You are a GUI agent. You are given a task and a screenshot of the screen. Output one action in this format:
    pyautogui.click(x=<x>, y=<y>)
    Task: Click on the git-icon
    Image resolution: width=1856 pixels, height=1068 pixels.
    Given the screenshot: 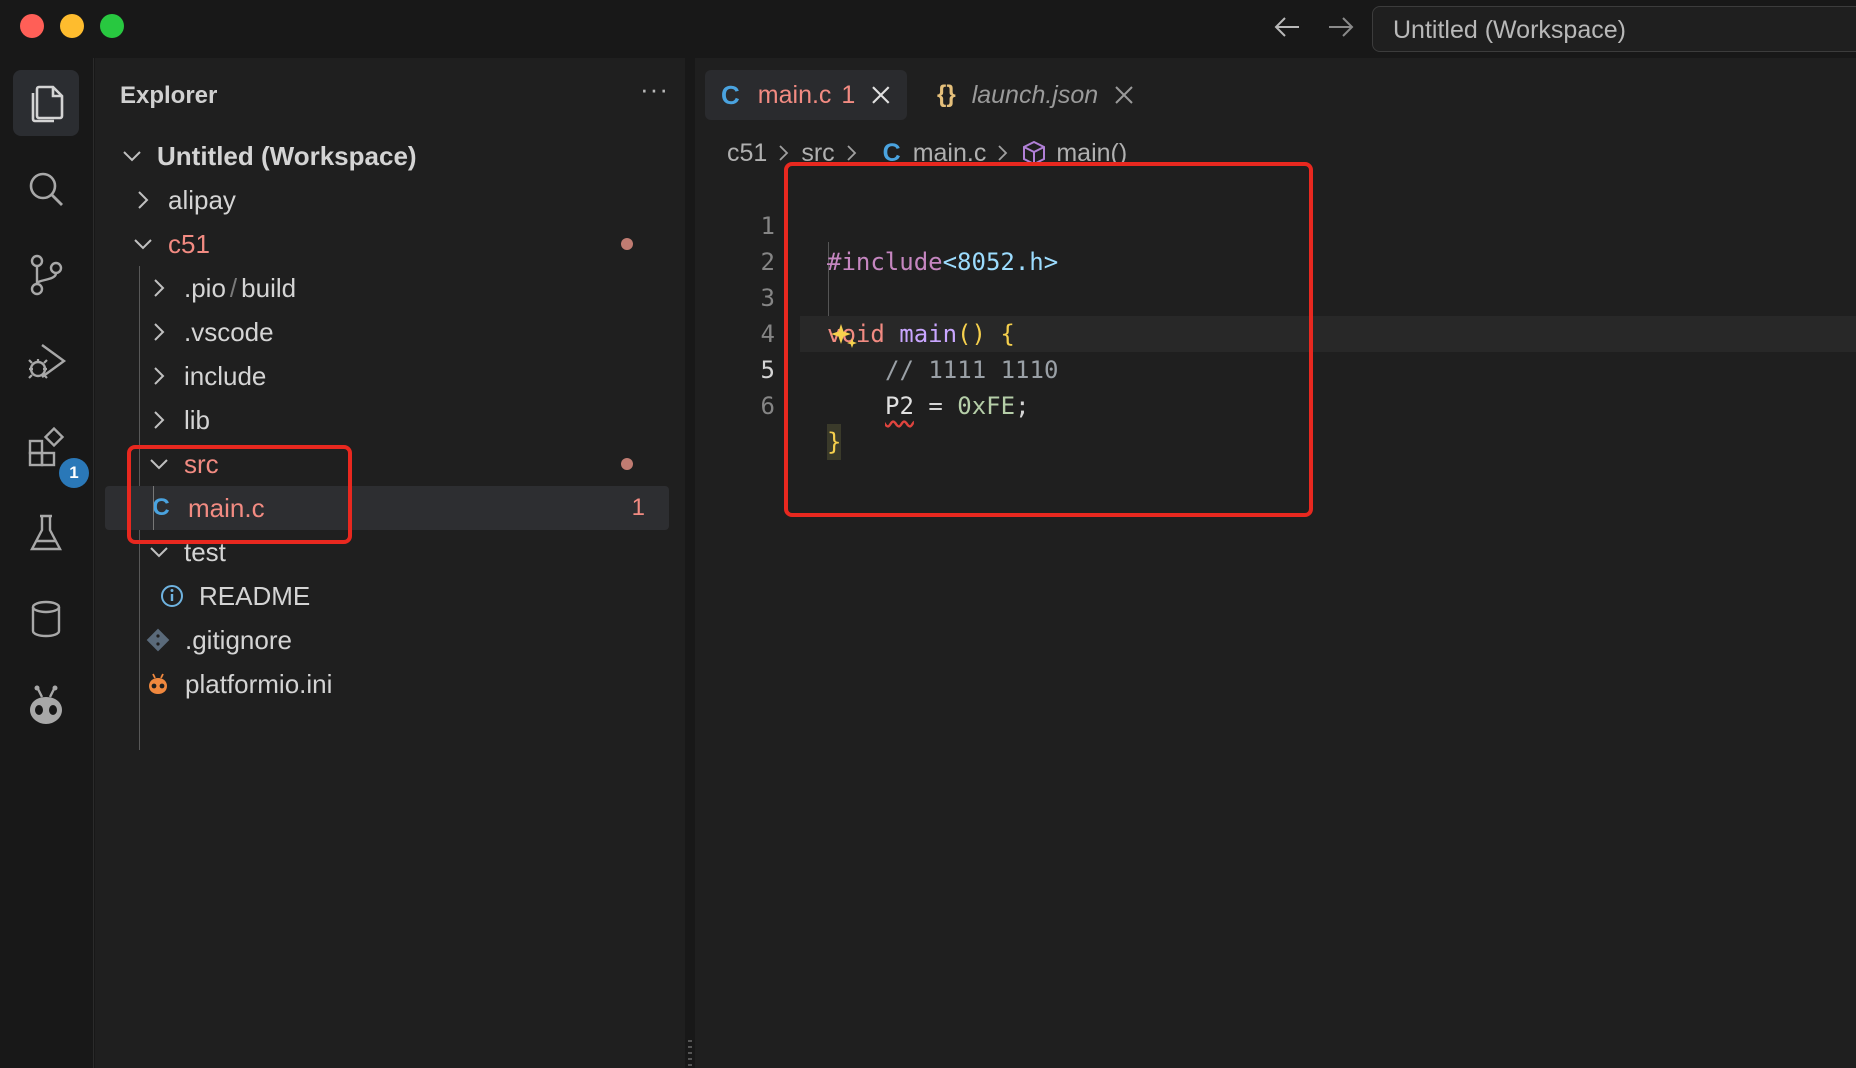 What is the action you would take?
    pyautogui.click(x=158, y=640)
    